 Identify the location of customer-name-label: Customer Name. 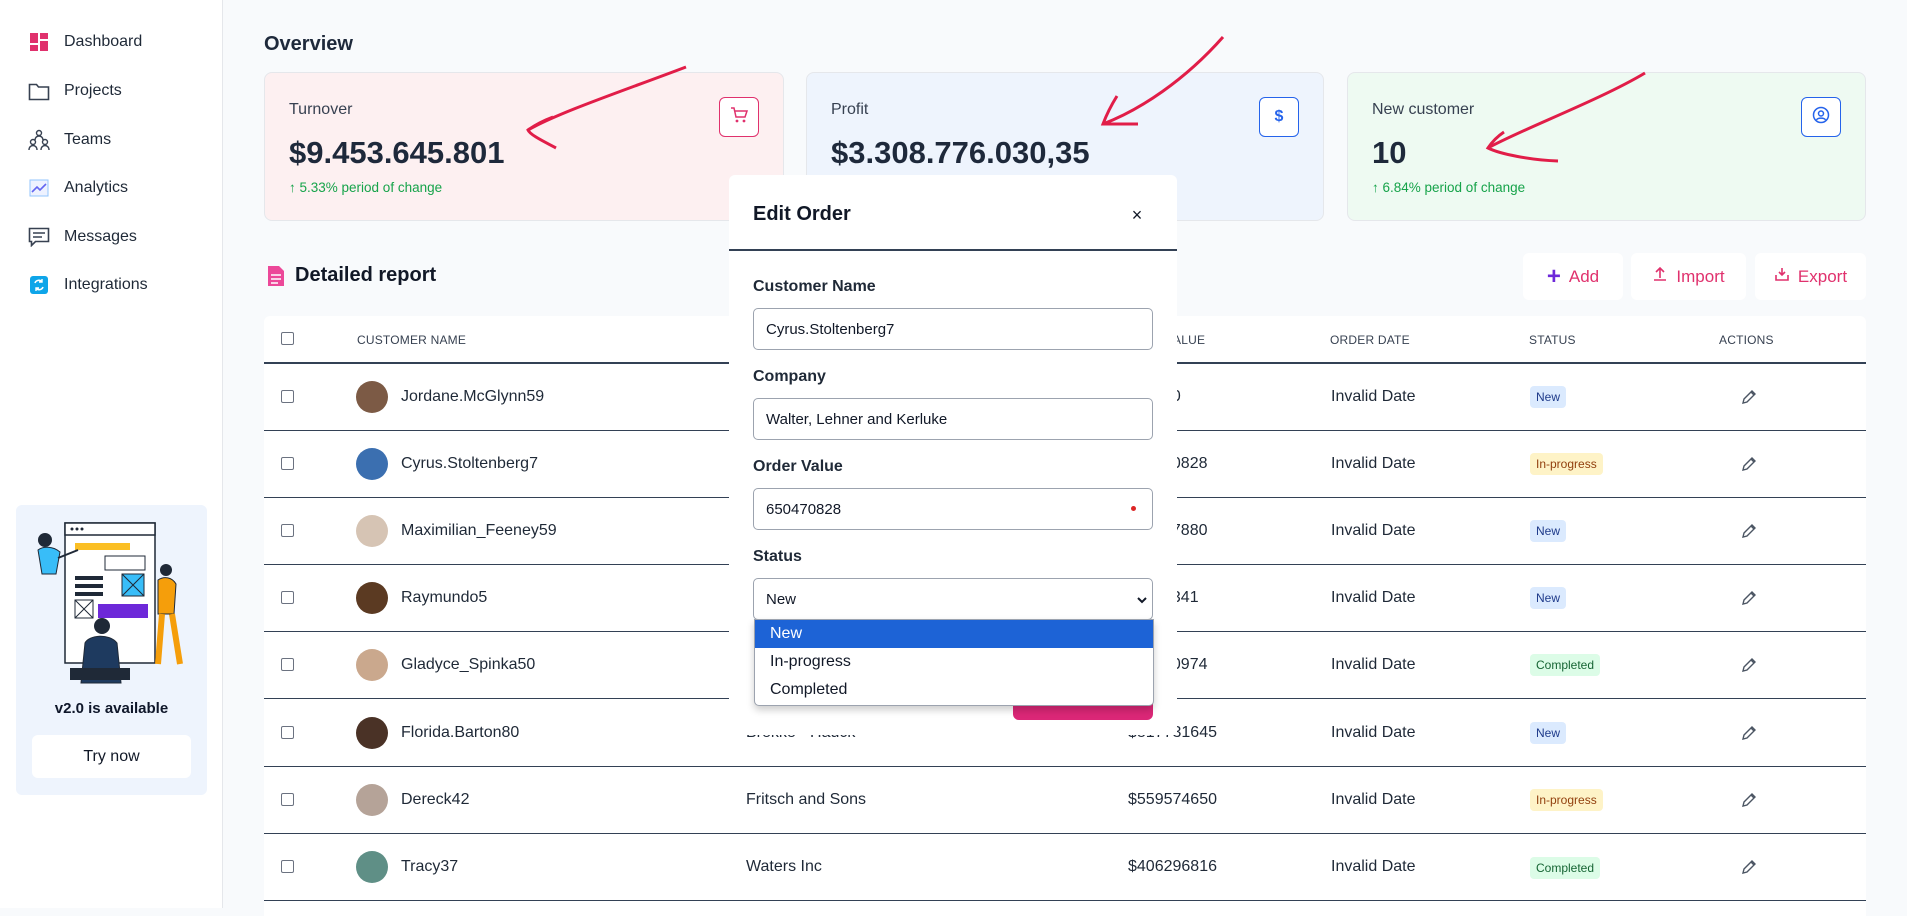
(814, 286).